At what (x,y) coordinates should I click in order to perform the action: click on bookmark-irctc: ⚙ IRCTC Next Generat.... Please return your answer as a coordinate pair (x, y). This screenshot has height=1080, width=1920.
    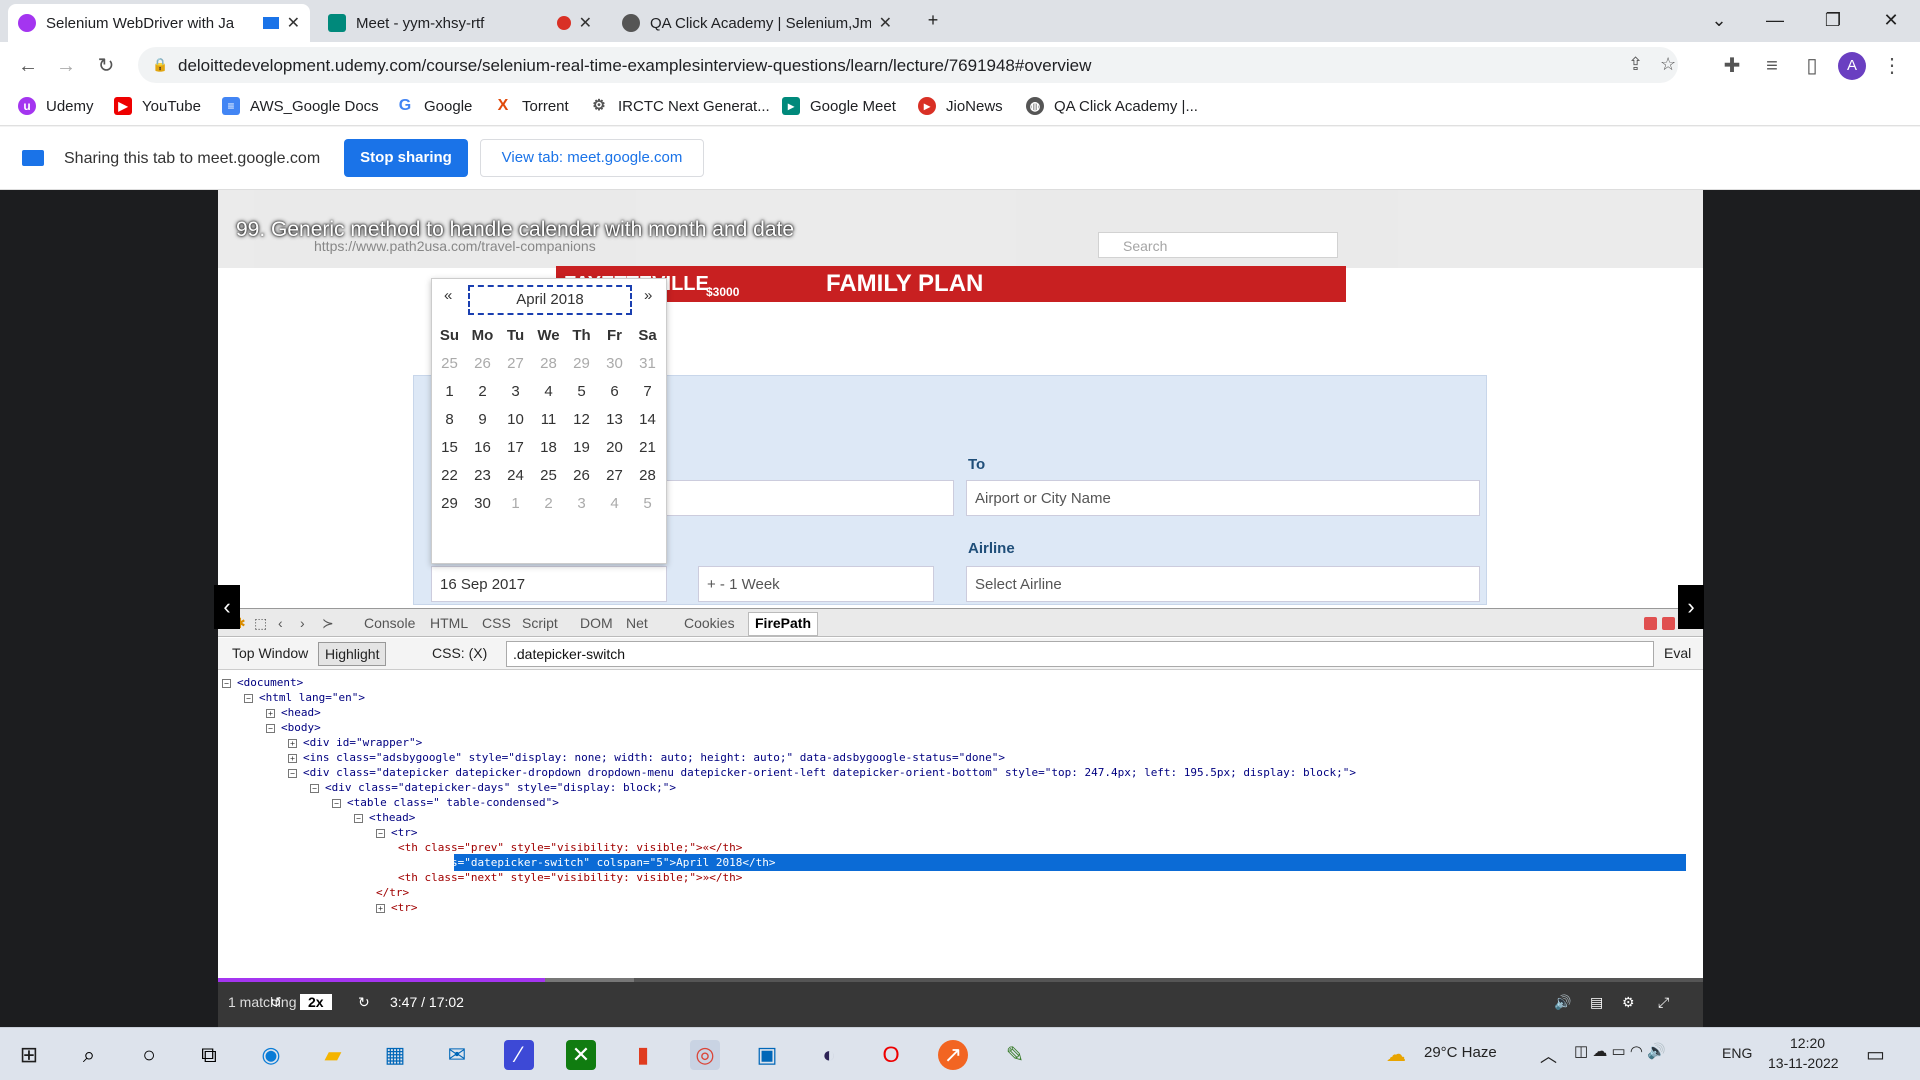
    Looking at the image, I should click on (679, 106).